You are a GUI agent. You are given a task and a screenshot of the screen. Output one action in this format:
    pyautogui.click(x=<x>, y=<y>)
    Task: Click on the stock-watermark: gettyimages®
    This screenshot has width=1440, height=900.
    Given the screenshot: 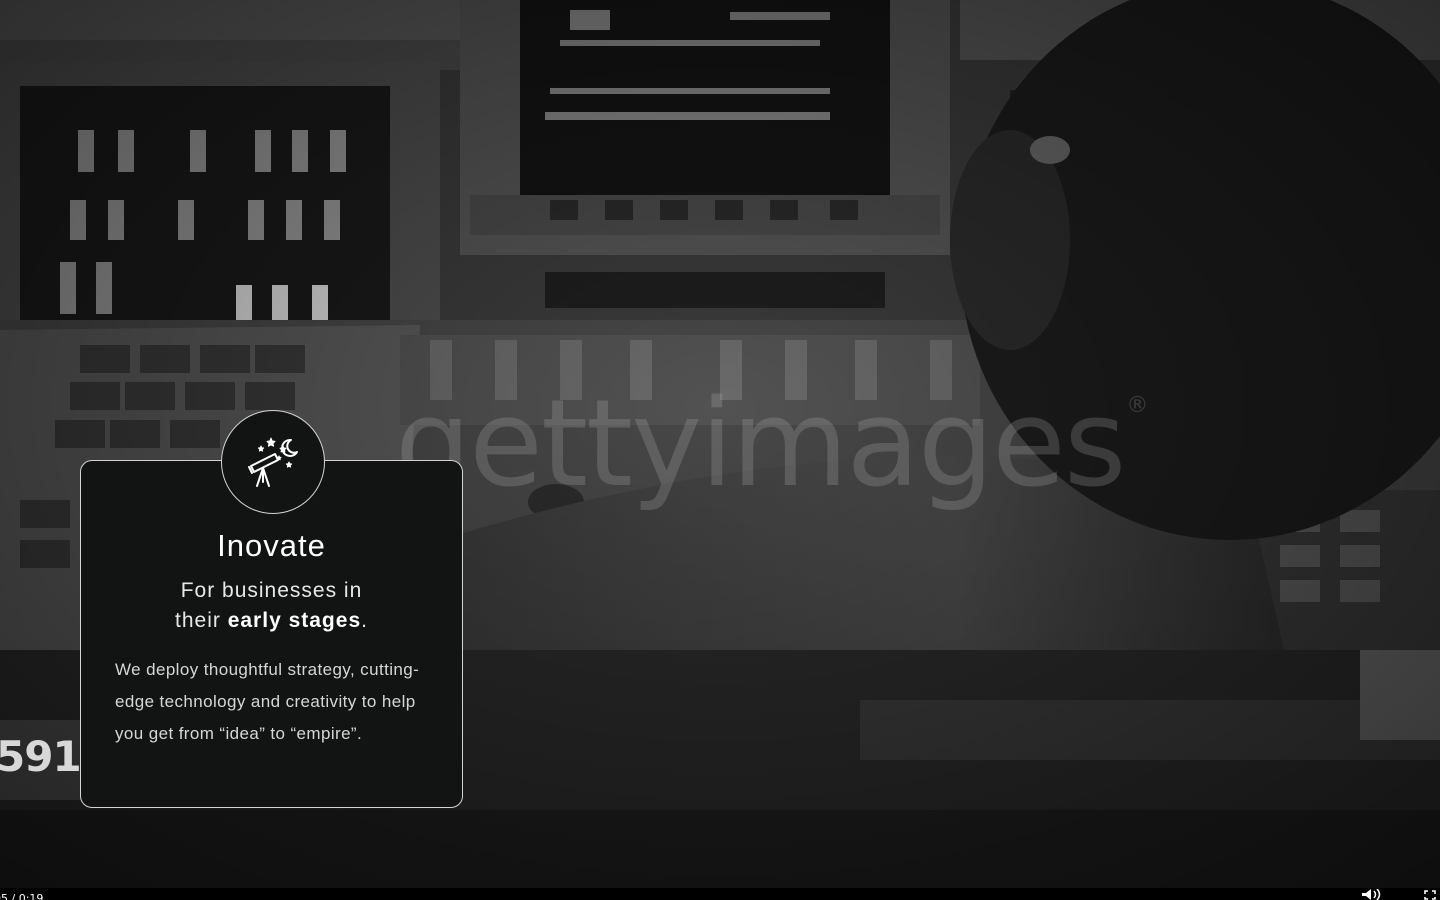 What is the action you would take?
    pyautogui.click(x=771, y=444)
    